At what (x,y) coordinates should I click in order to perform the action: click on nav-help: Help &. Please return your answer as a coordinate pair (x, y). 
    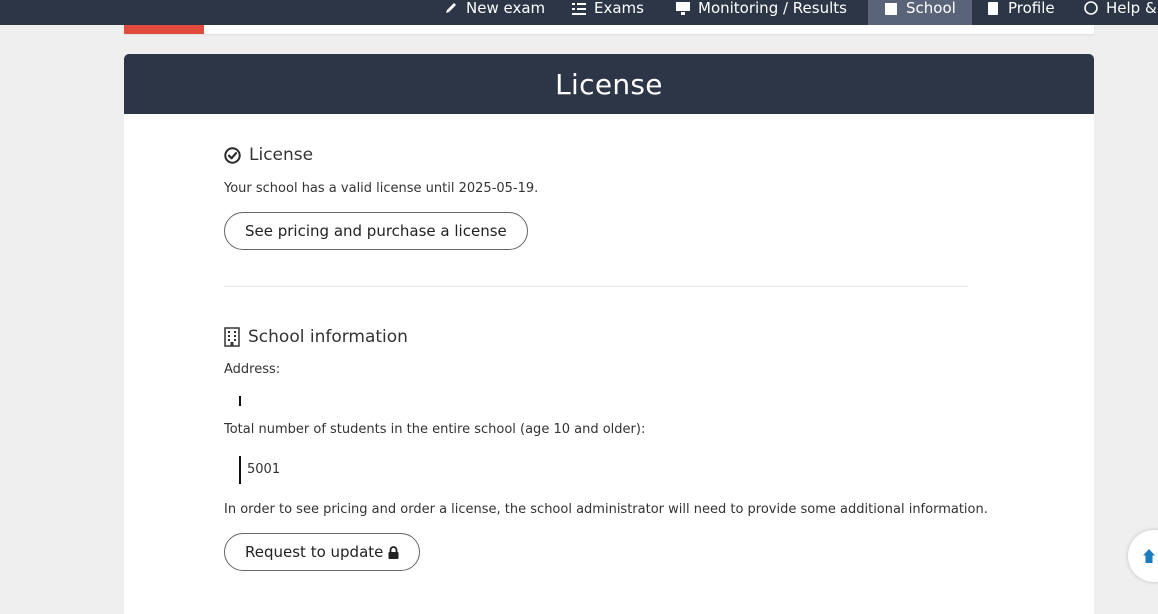
    Looking at the image, I should click on (1120, 12).